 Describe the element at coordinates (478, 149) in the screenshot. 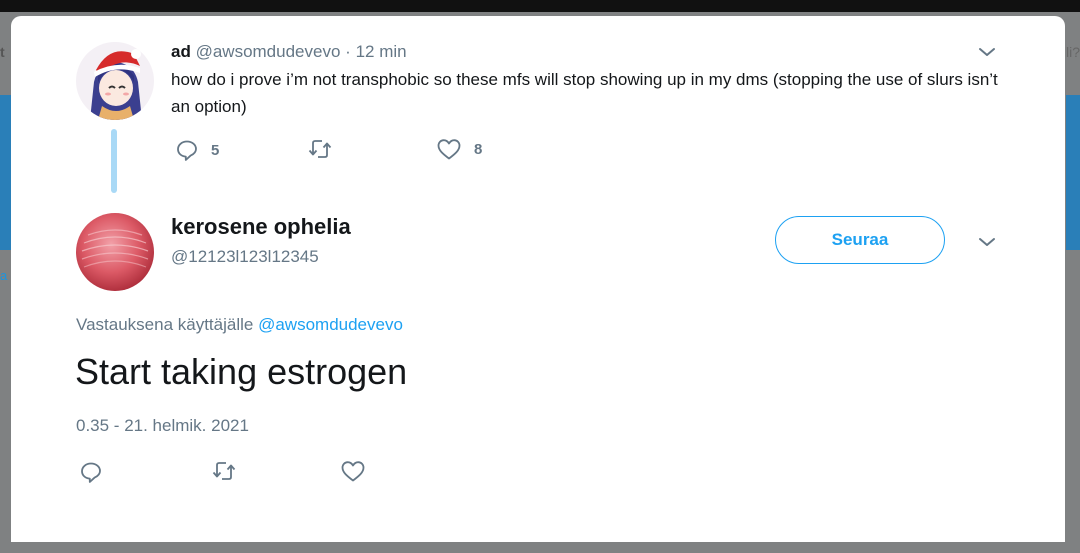

I see `like-count: 8` at that location.